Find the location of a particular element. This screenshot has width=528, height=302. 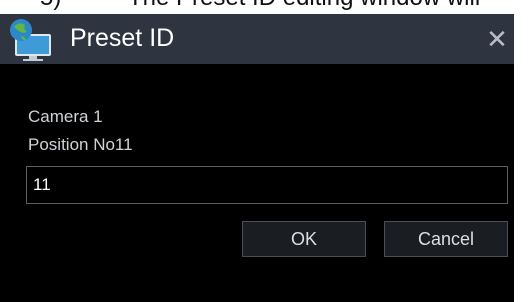

document-step-text: 5) The Preset ID editing window will is located at coordinates (264, 7).